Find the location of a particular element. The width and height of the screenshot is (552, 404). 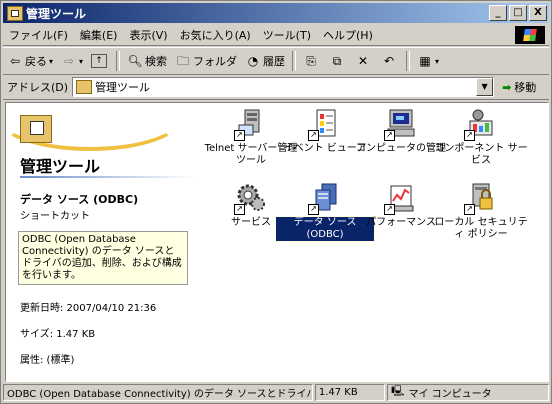

up-folder-icon: ↑ is located at coordinates (99, 61).